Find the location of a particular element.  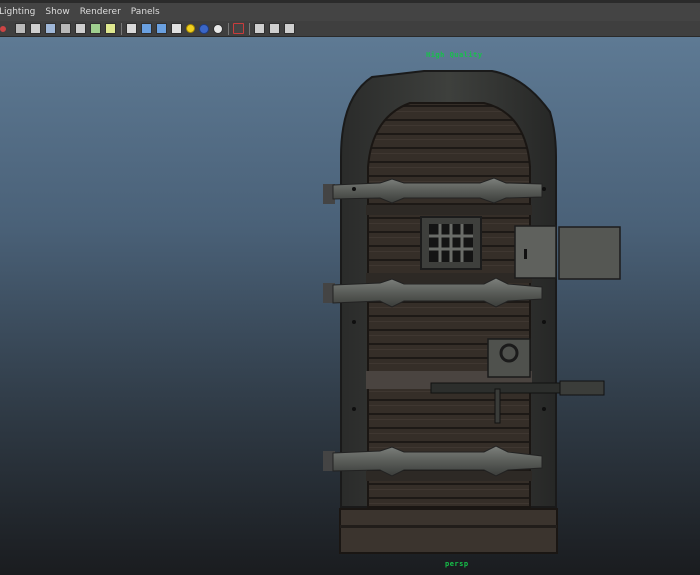

camera-select-icon is located at coordinates (3, 28).